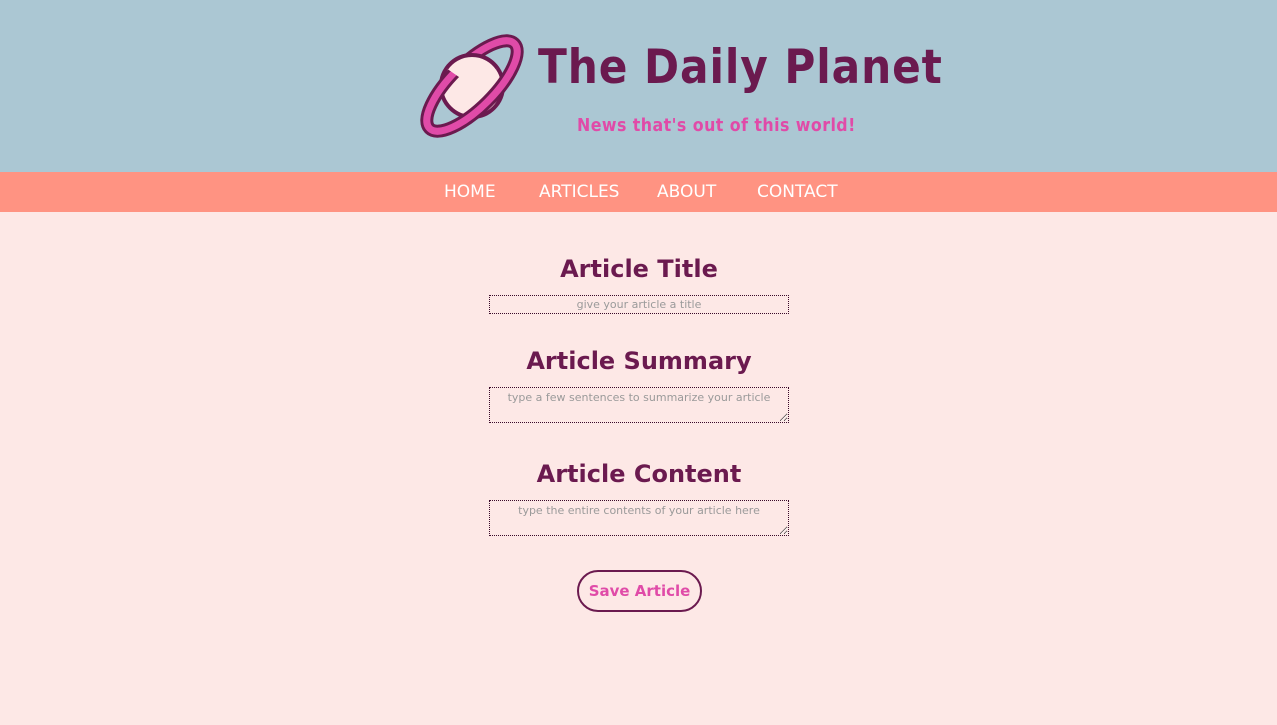  I want to click on nav-contact-link: CONTACT, so click(797, 192).